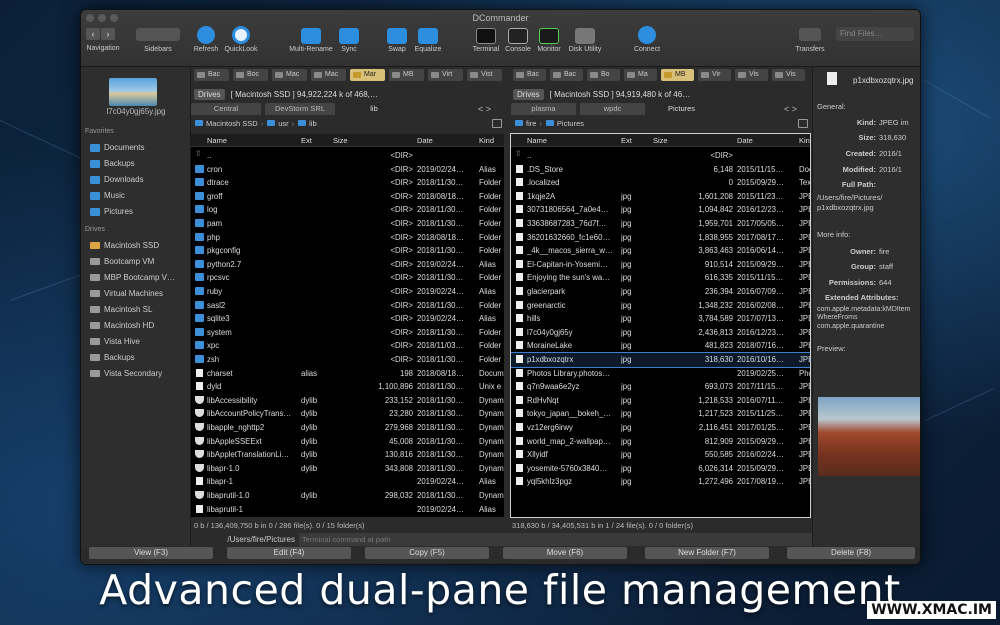 The height and width of the screenshot is (625, 1000). I want to click on file-row: cron <DIR> 2019/02/24… Alias, so click(347, 170).